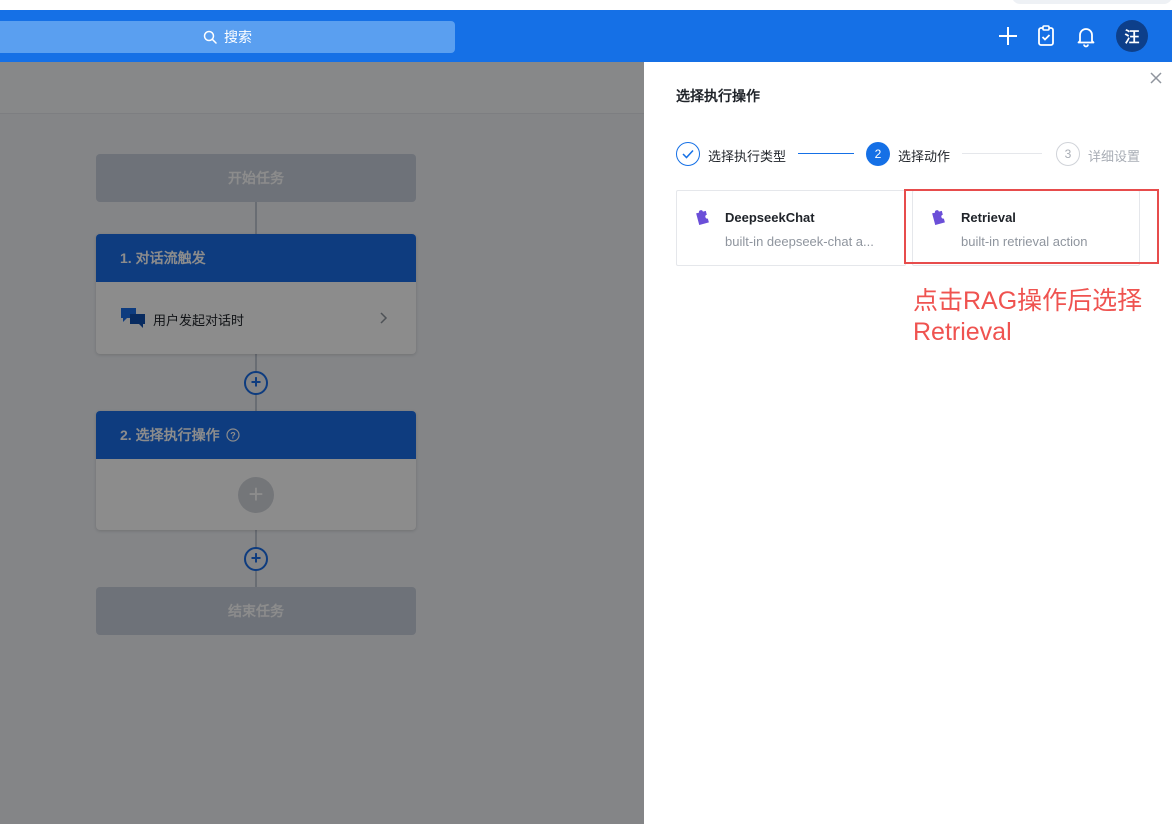 Image resolution: width=1172 pixels, height=824 pixels. What do you see at coordinates (924, 156) in the screenshot?
I see `step-2-label: 选择动作` at bounding box center [924, 156].